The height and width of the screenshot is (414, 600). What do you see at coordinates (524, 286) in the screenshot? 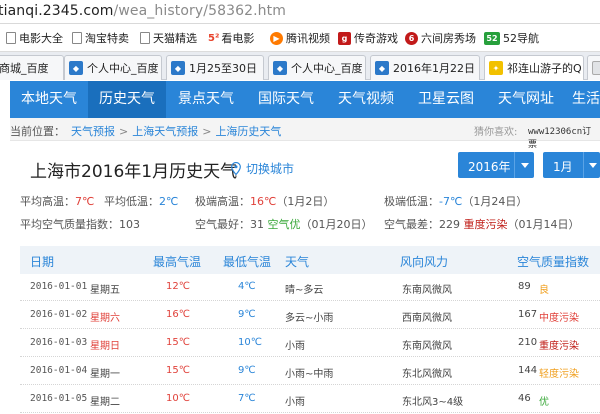
I see `cell-aqi: 89` at bounding box center [524, 286].